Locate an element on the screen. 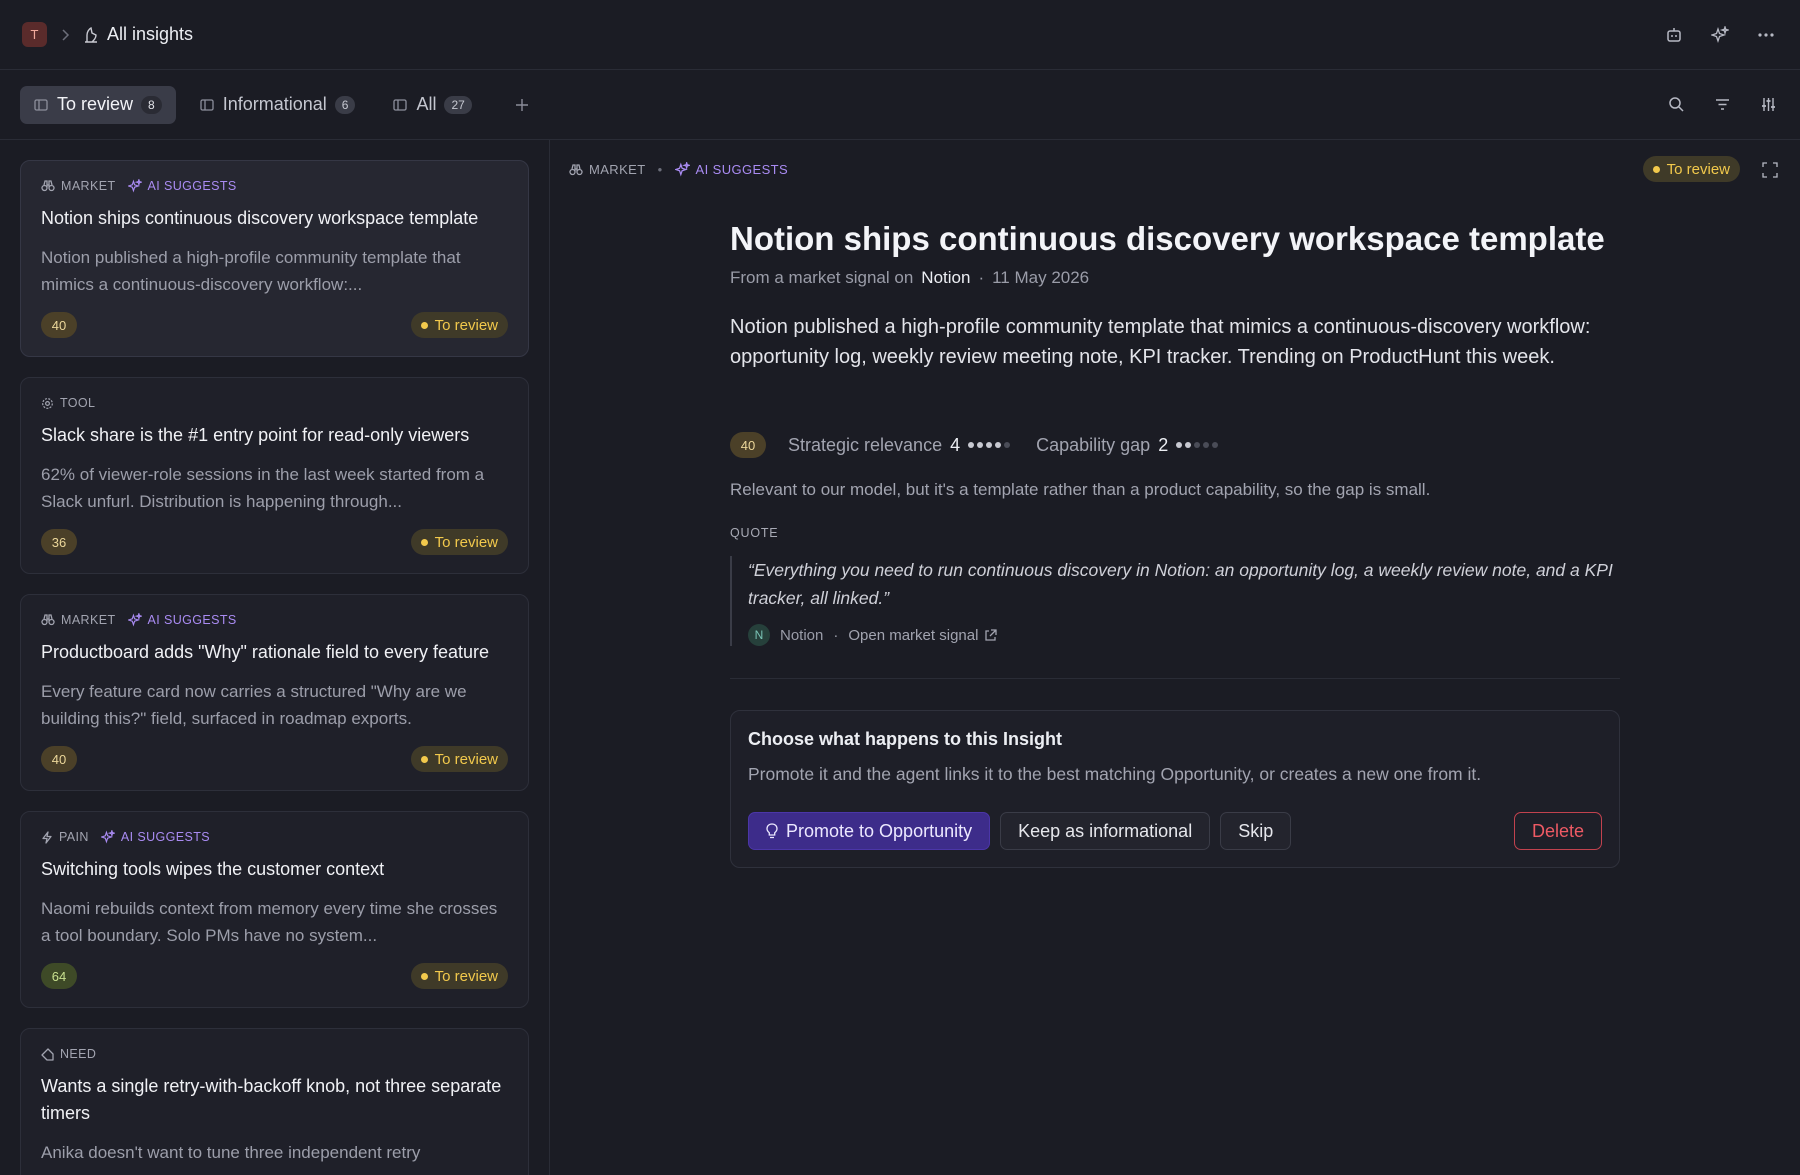 This screenshot has height=1175, width=1800. external-link-icon is located at coordinates (991, 634).